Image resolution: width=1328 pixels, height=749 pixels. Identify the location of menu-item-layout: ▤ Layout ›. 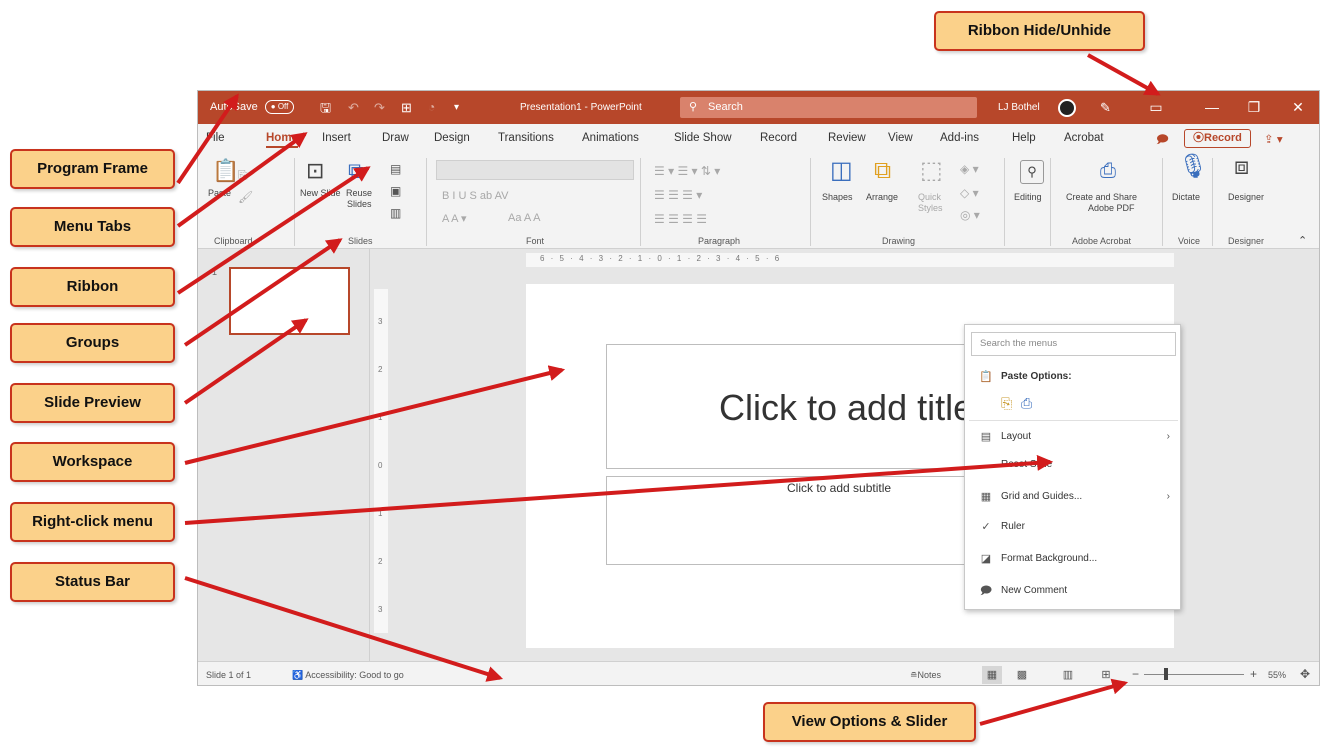
(1072, 437).